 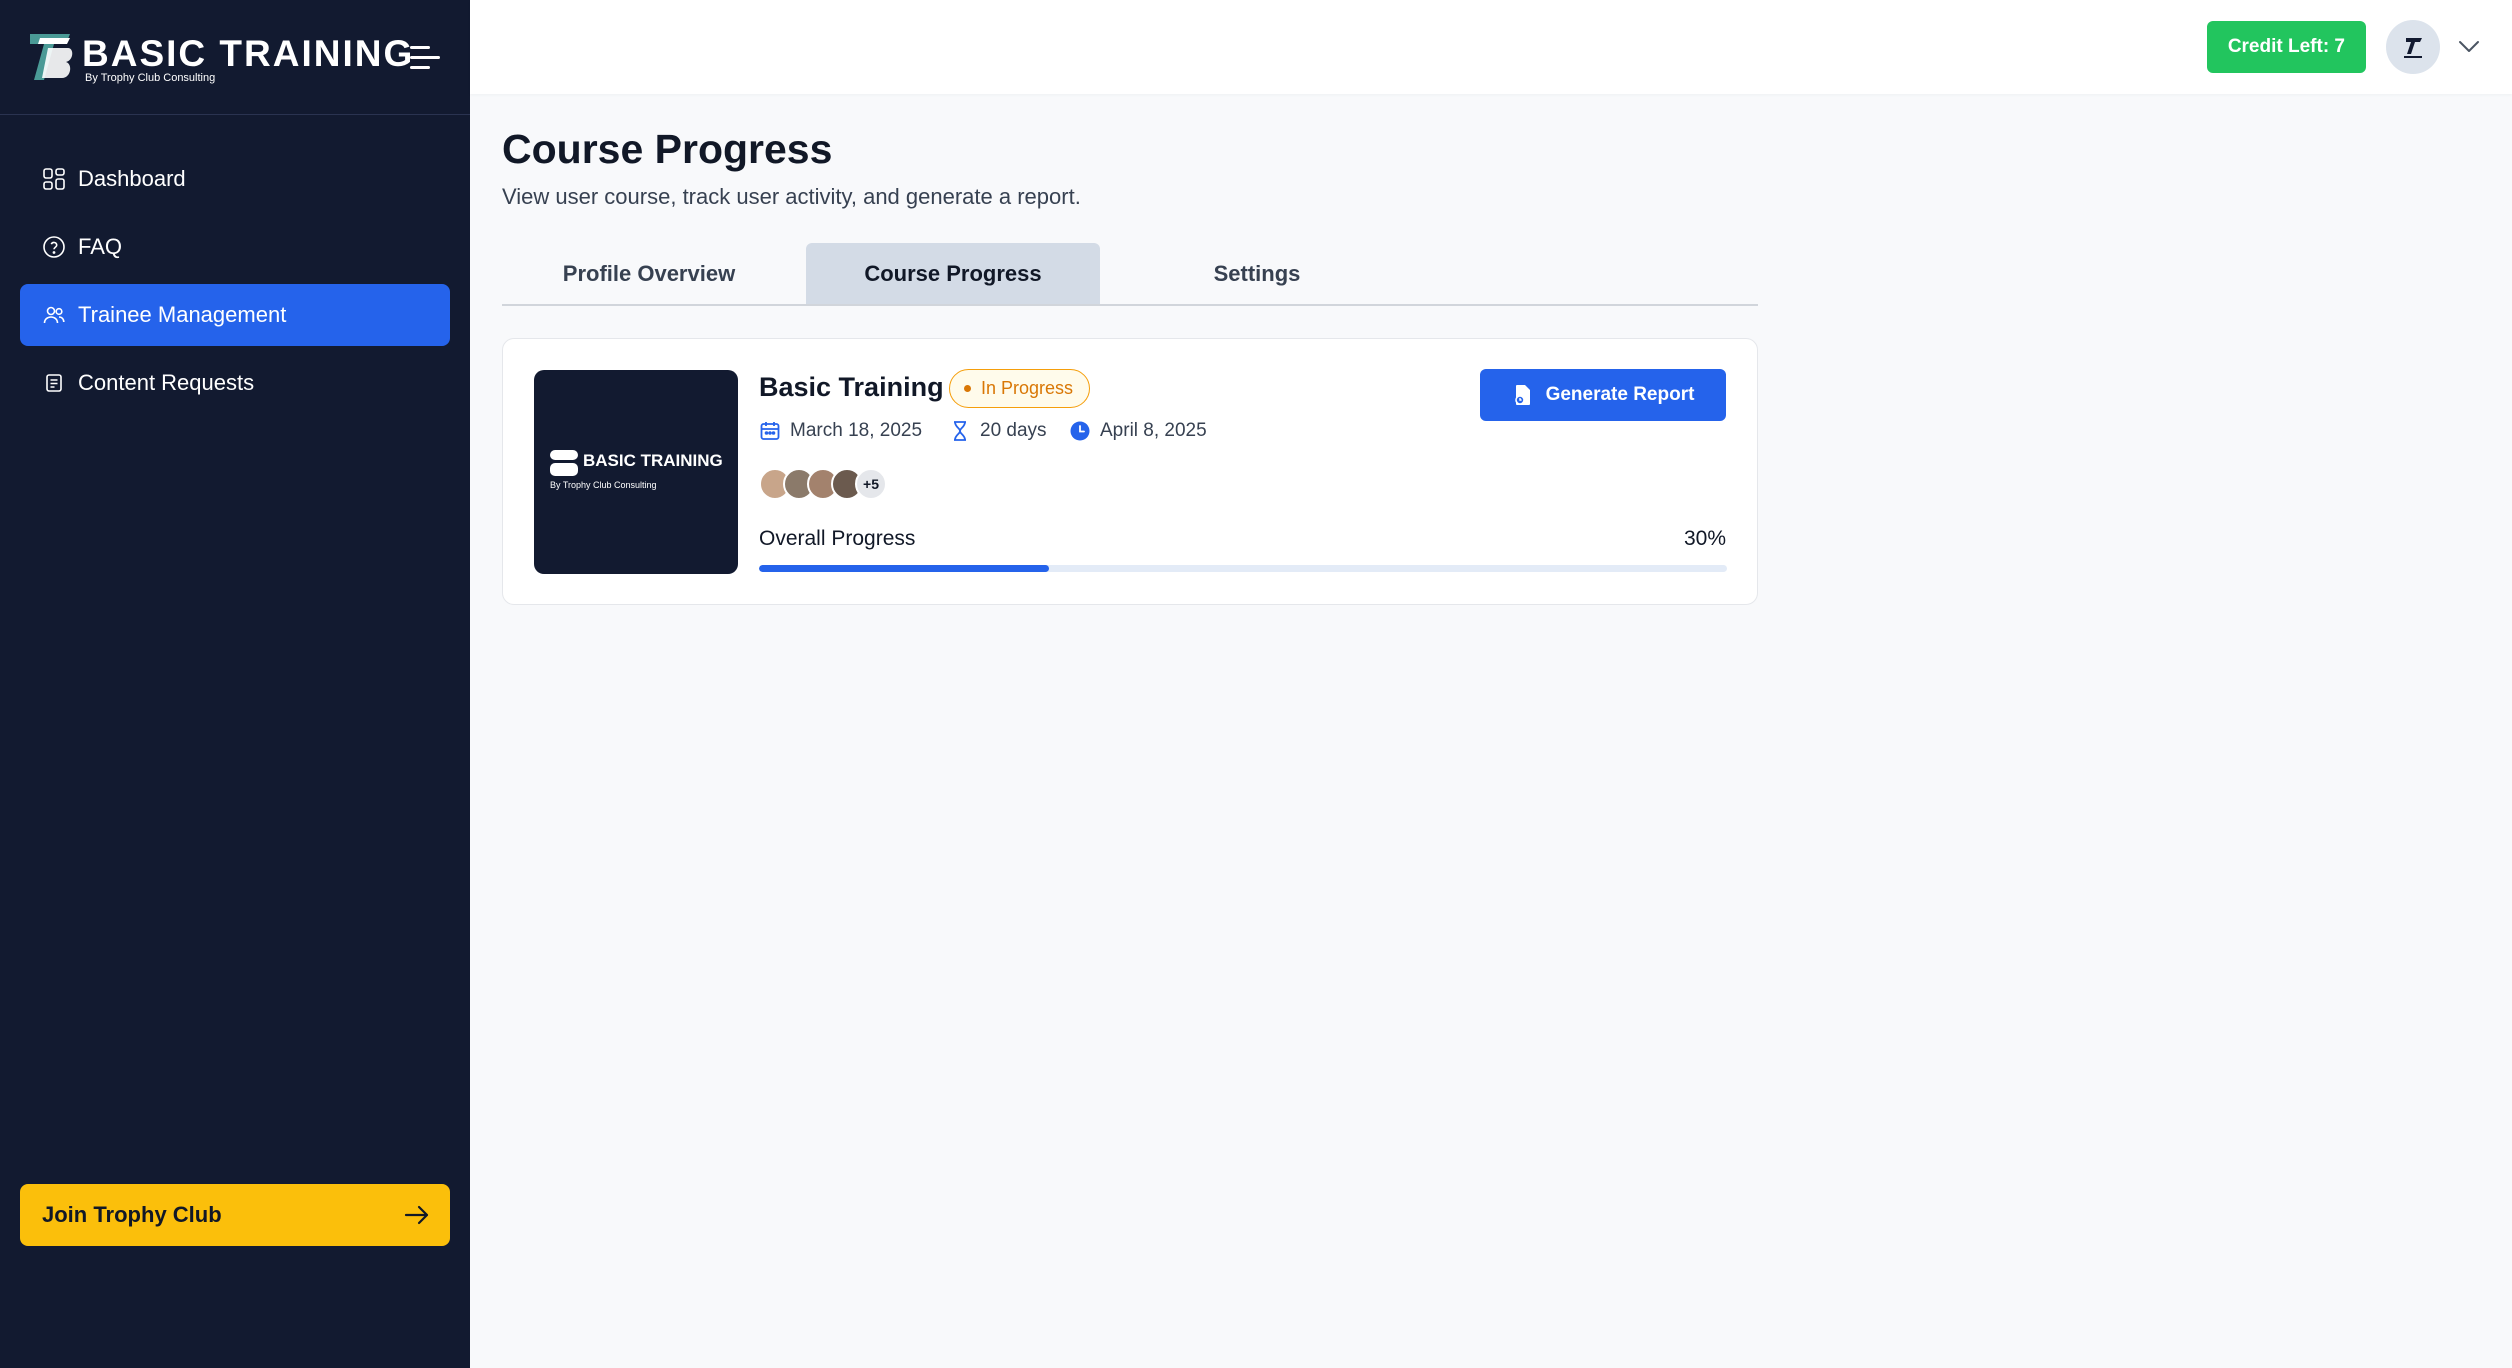 What do you see at coordinates (54, 383) in the screenshot?
I see `document-list-icon` at bounding box center [54, 383].